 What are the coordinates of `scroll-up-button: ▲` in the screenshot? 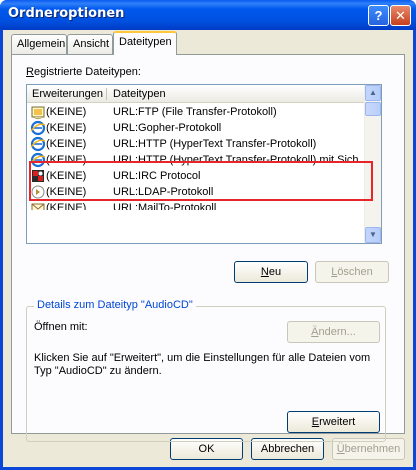 It's located at (373, 93).